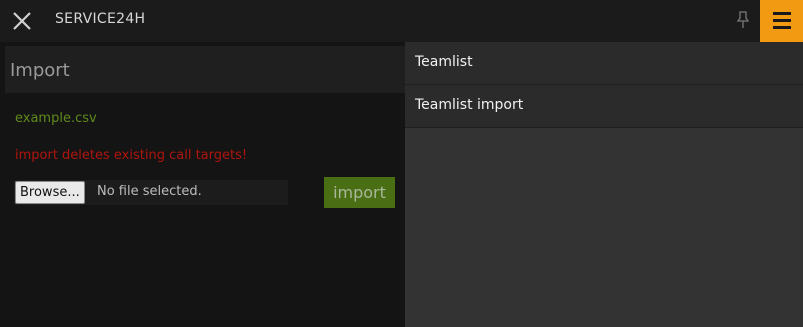 Image resolution: width=803 pixels, height=327 pixels. I want to click on top-bar: SERVICE24H, so click(401, 21).